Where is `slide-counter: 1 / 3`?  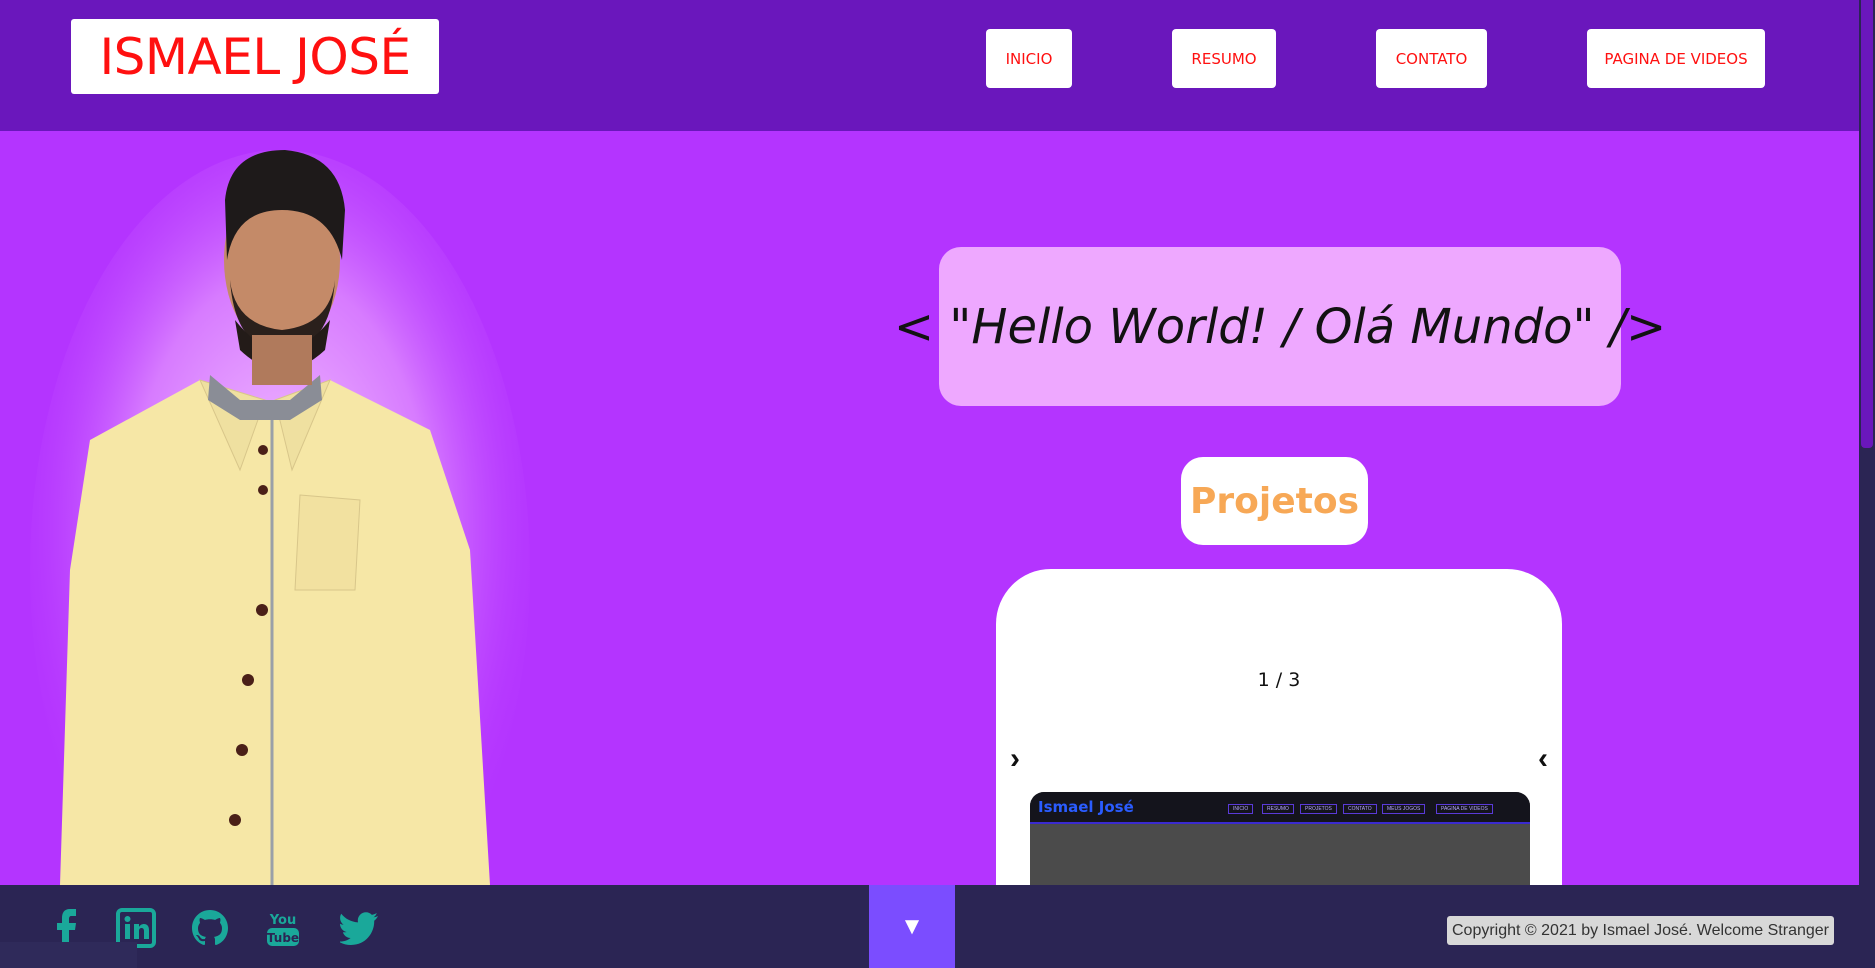
slide-counter: 1 / 3 is located at coordinates (1279, 680).